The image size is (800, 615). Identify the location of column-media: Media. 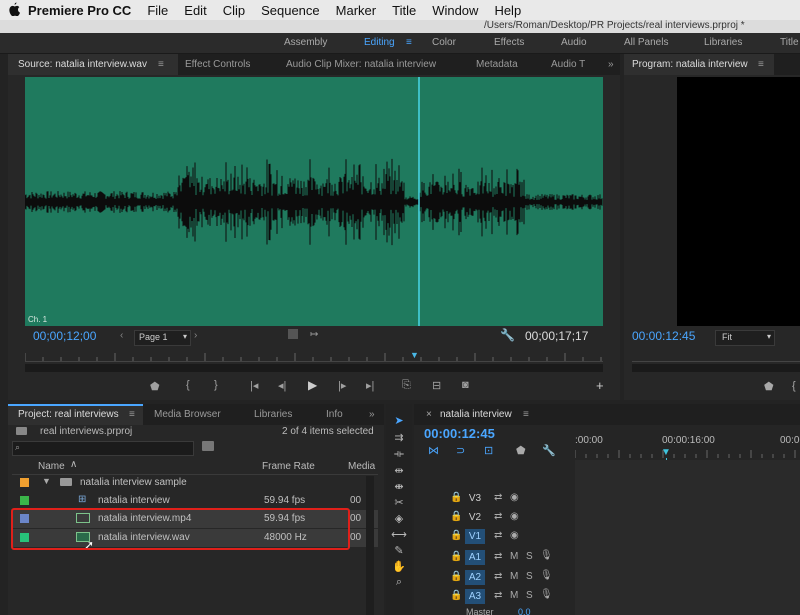
(361, 466).